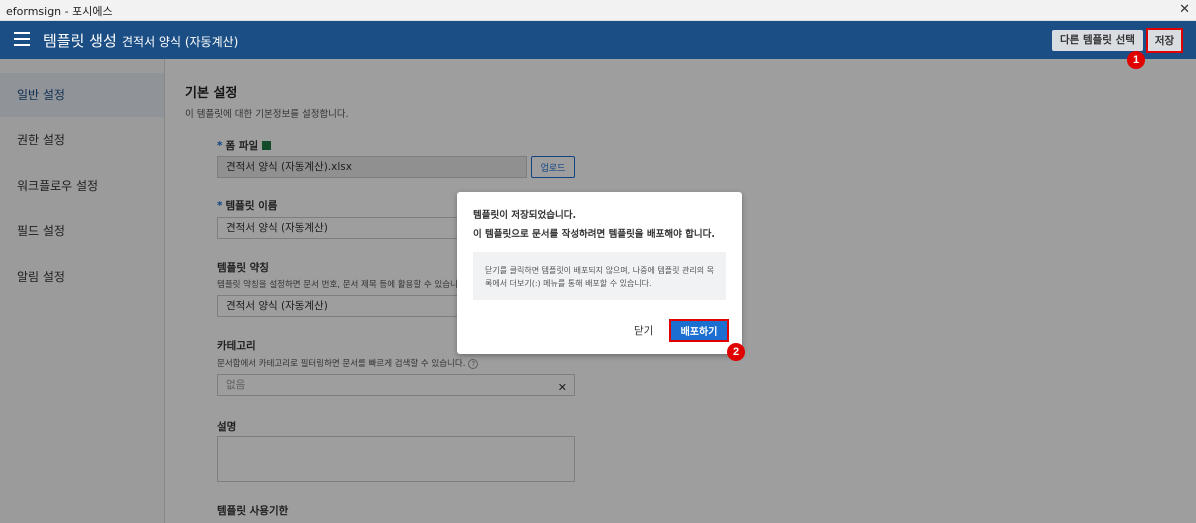 This screenshot has height=523, width=1196. What do you see at coordinates (1136, 60) in the screenshot?
I see `step-marker-1: 1` at bounding box center [1136, 60].